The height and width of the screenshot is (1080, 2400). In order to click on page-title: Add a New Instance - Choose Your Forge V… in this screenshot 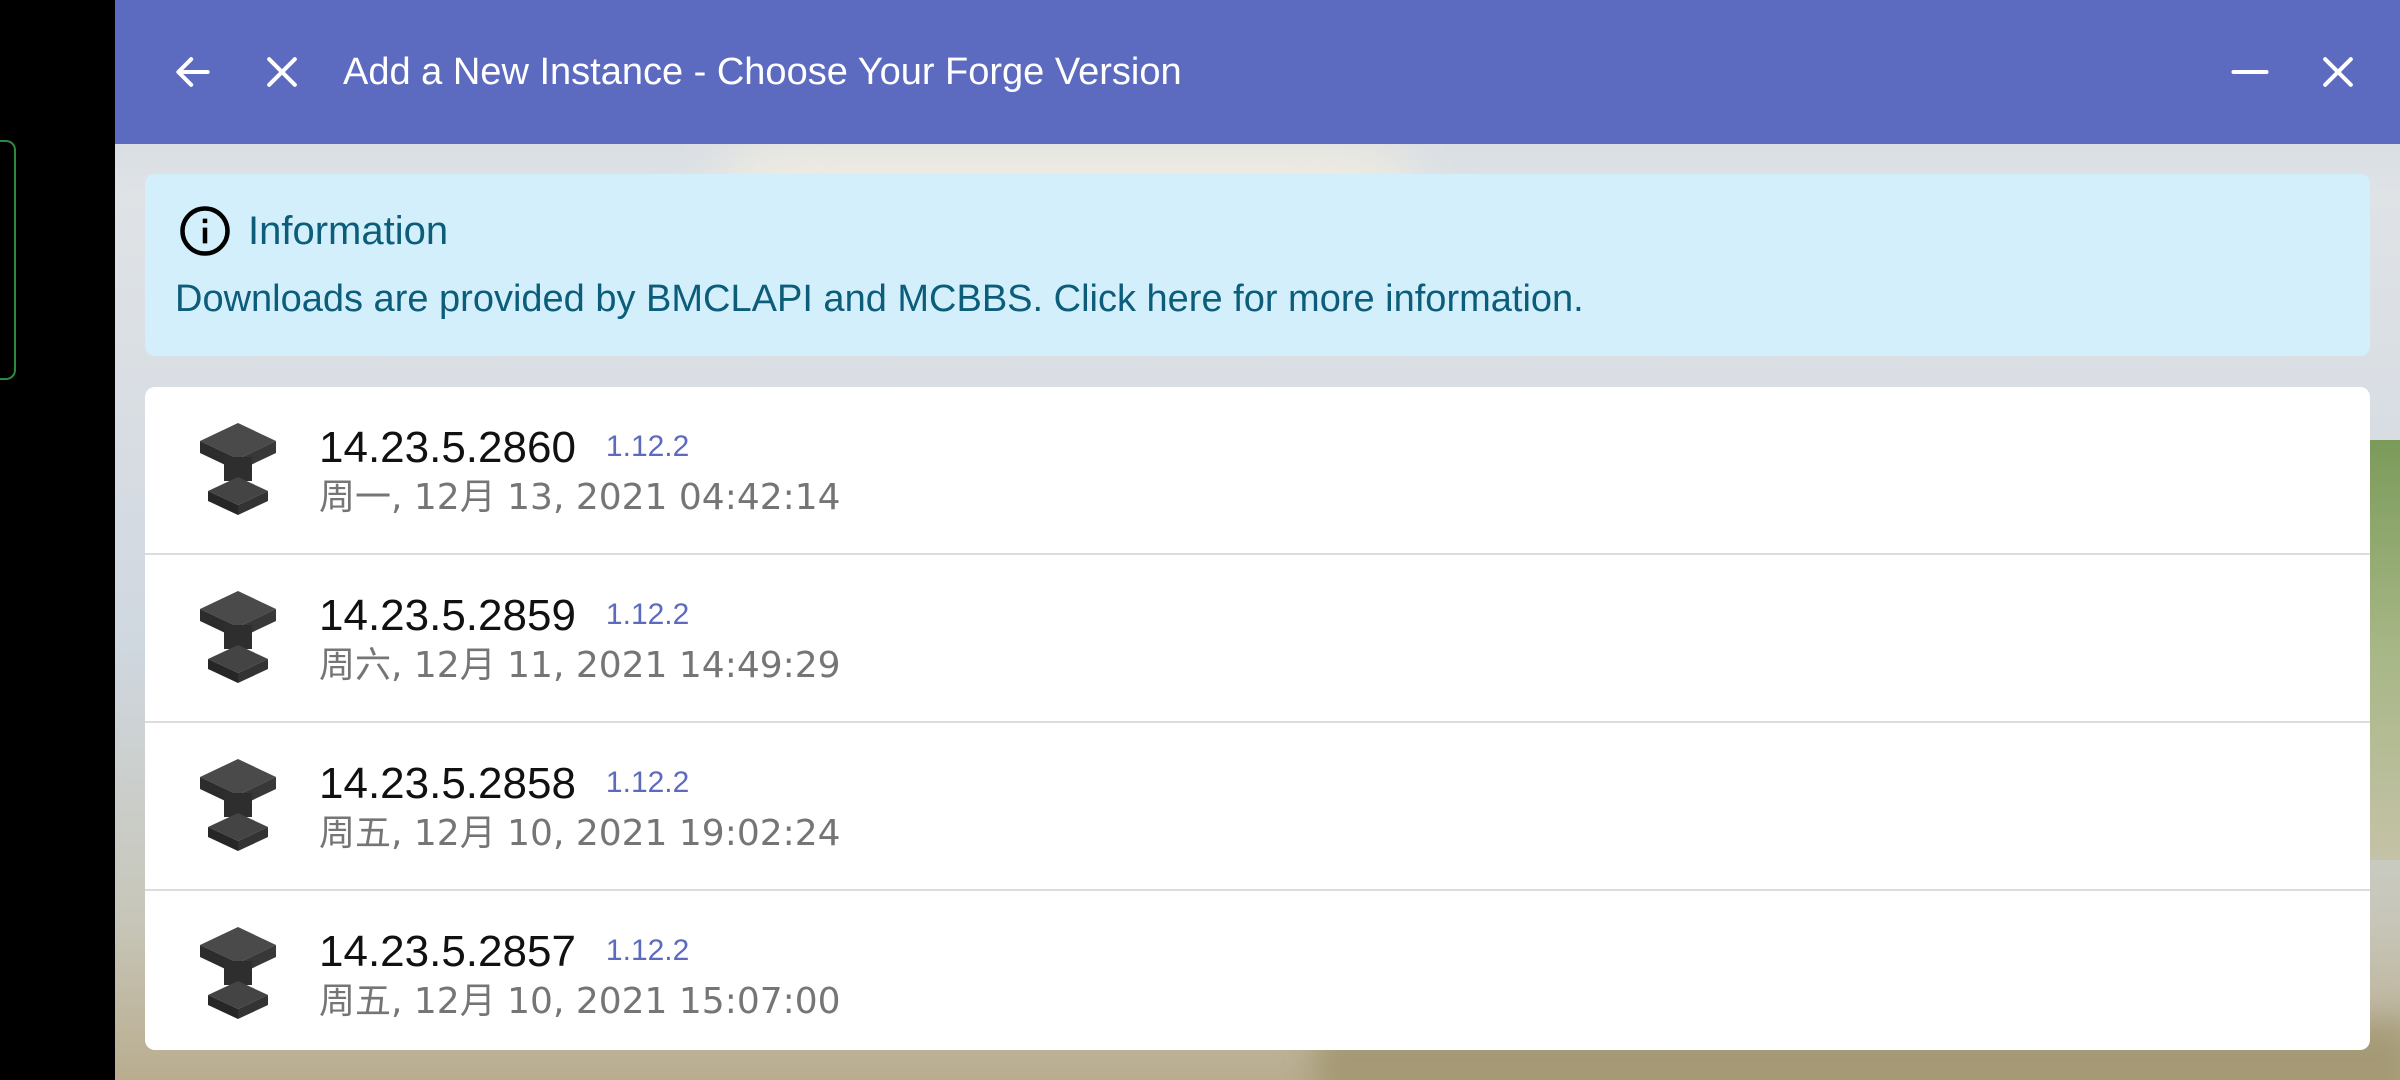, I will do `click(762, 72)`.